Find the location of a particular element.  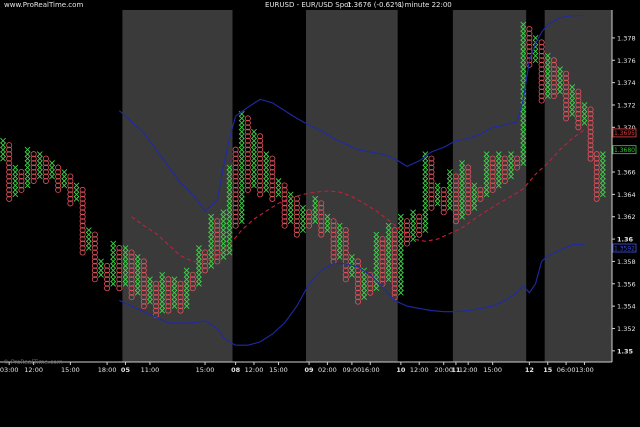

y-tick-label: 1.362 is located at coordinates (626, 217).